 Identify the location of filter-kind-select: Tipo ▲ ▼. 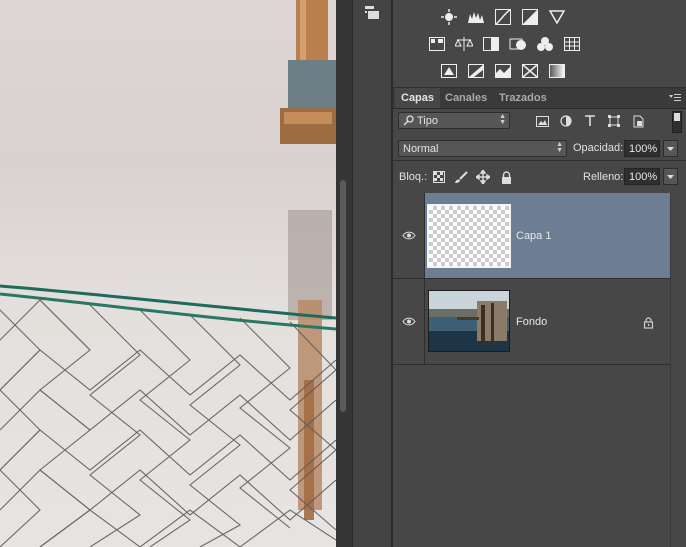
(454, 120).